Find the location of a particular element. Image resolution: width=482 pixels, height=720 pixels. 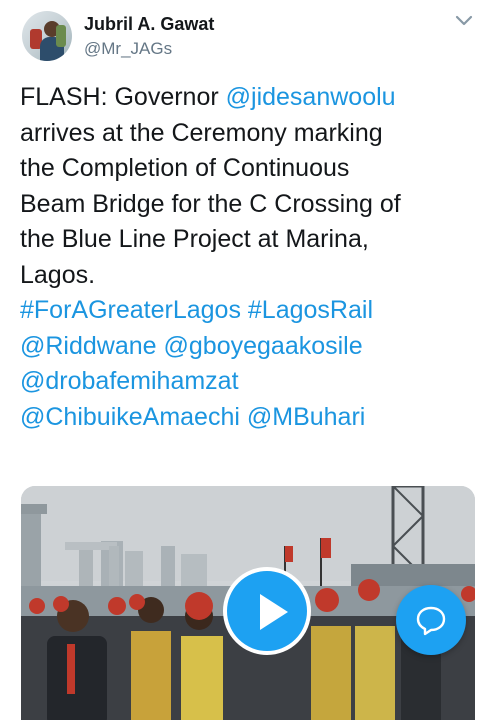

tweet-text-segment: the Completion of Continuous is located at coordinates (185, 168).